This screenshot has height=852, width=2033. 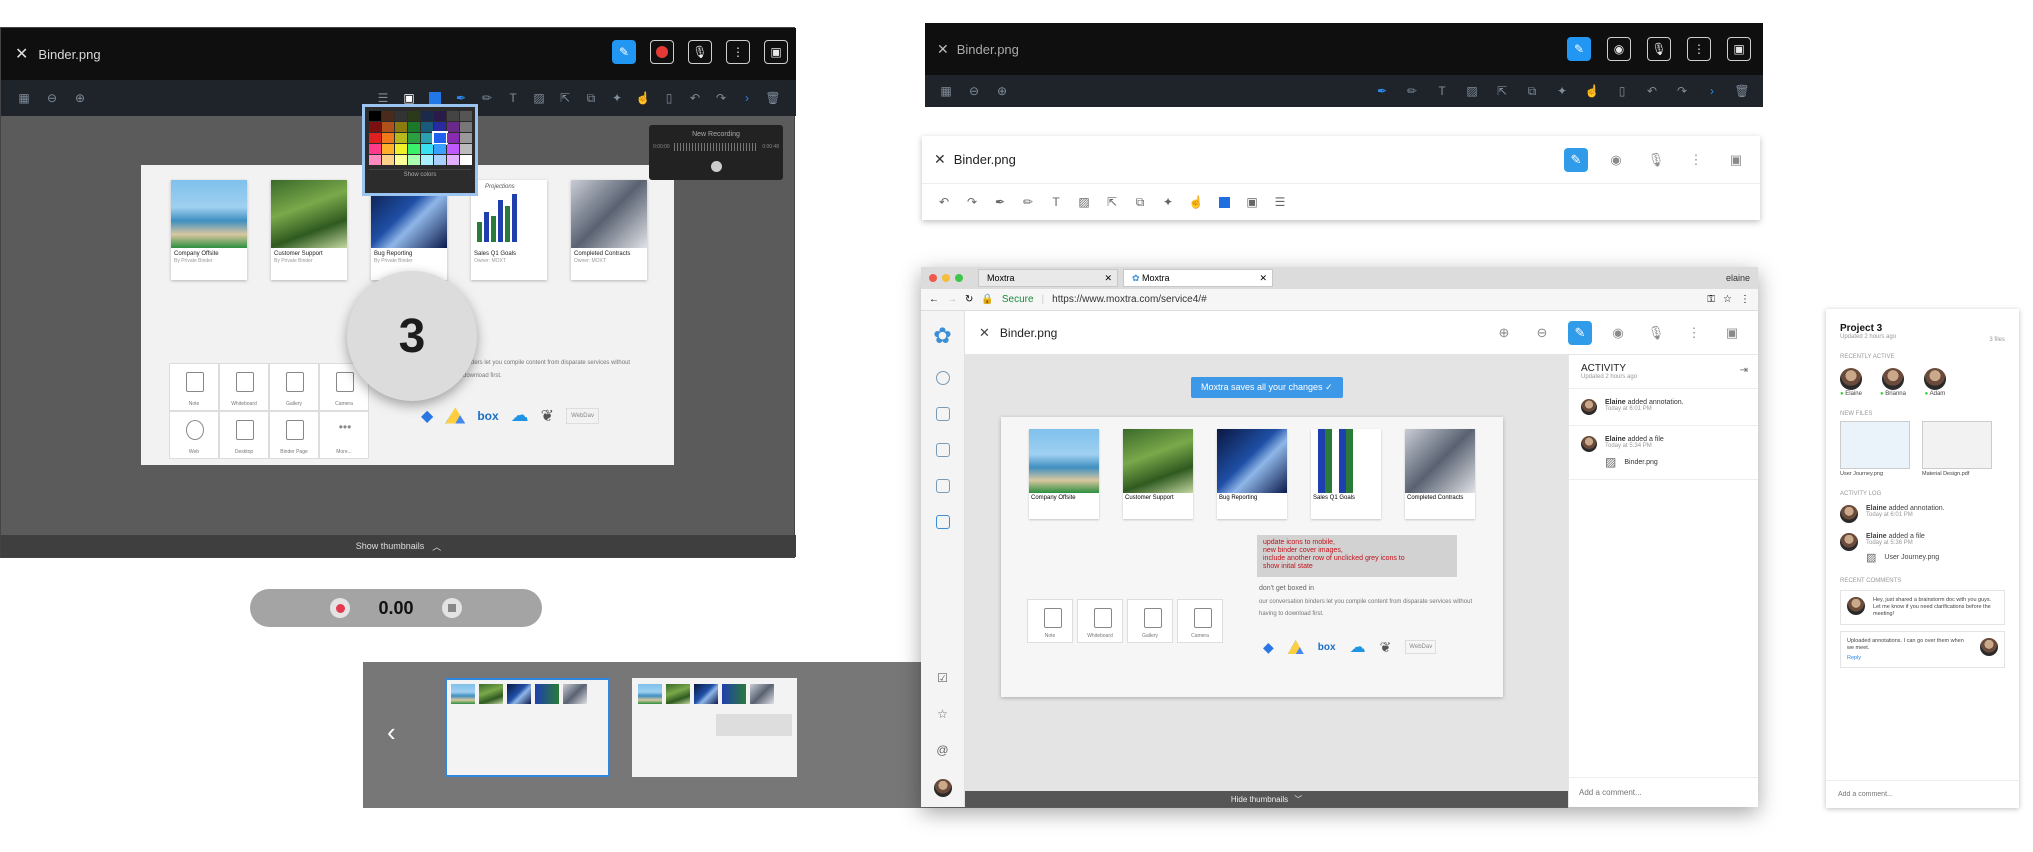 I want to click on reload-icon: ↻, so click(x=969, y=299).